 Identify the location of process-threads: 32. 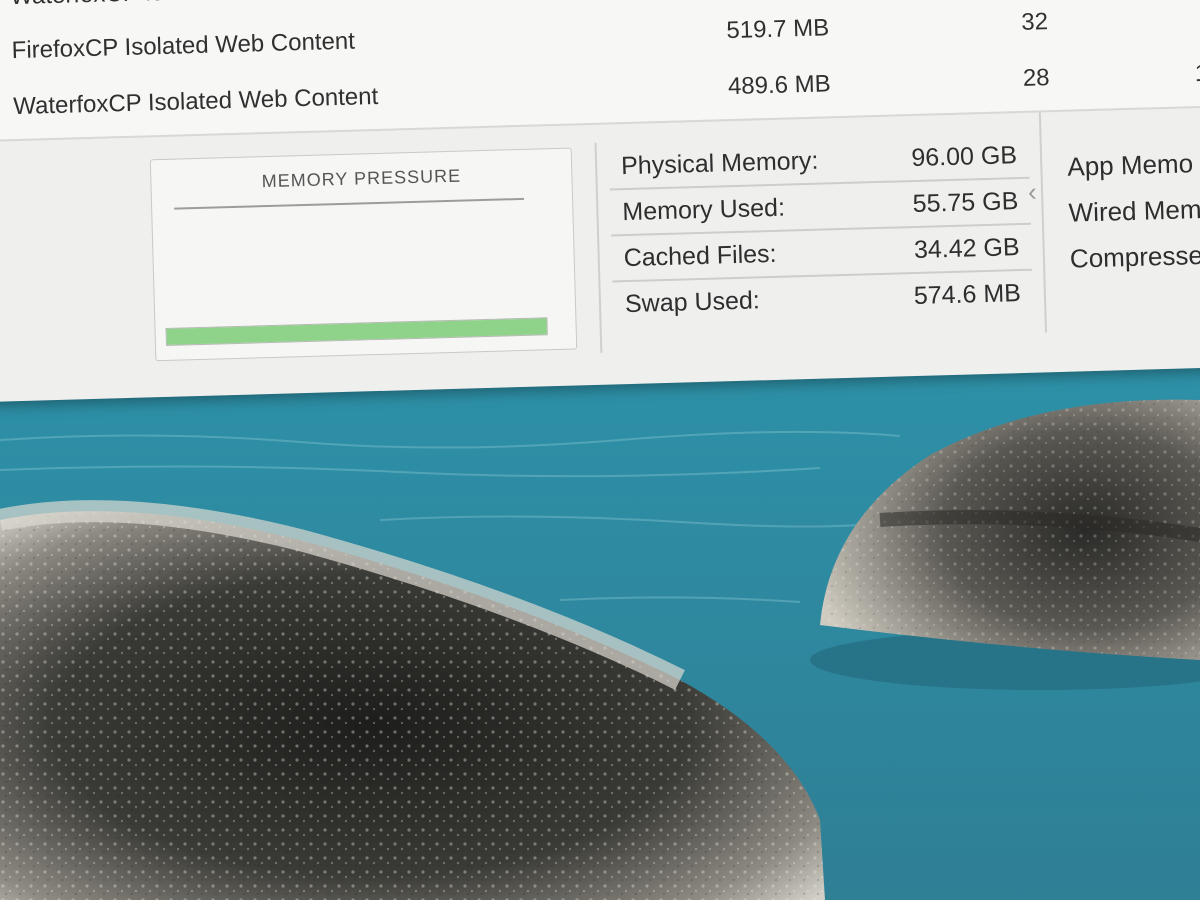
(1034, 22).